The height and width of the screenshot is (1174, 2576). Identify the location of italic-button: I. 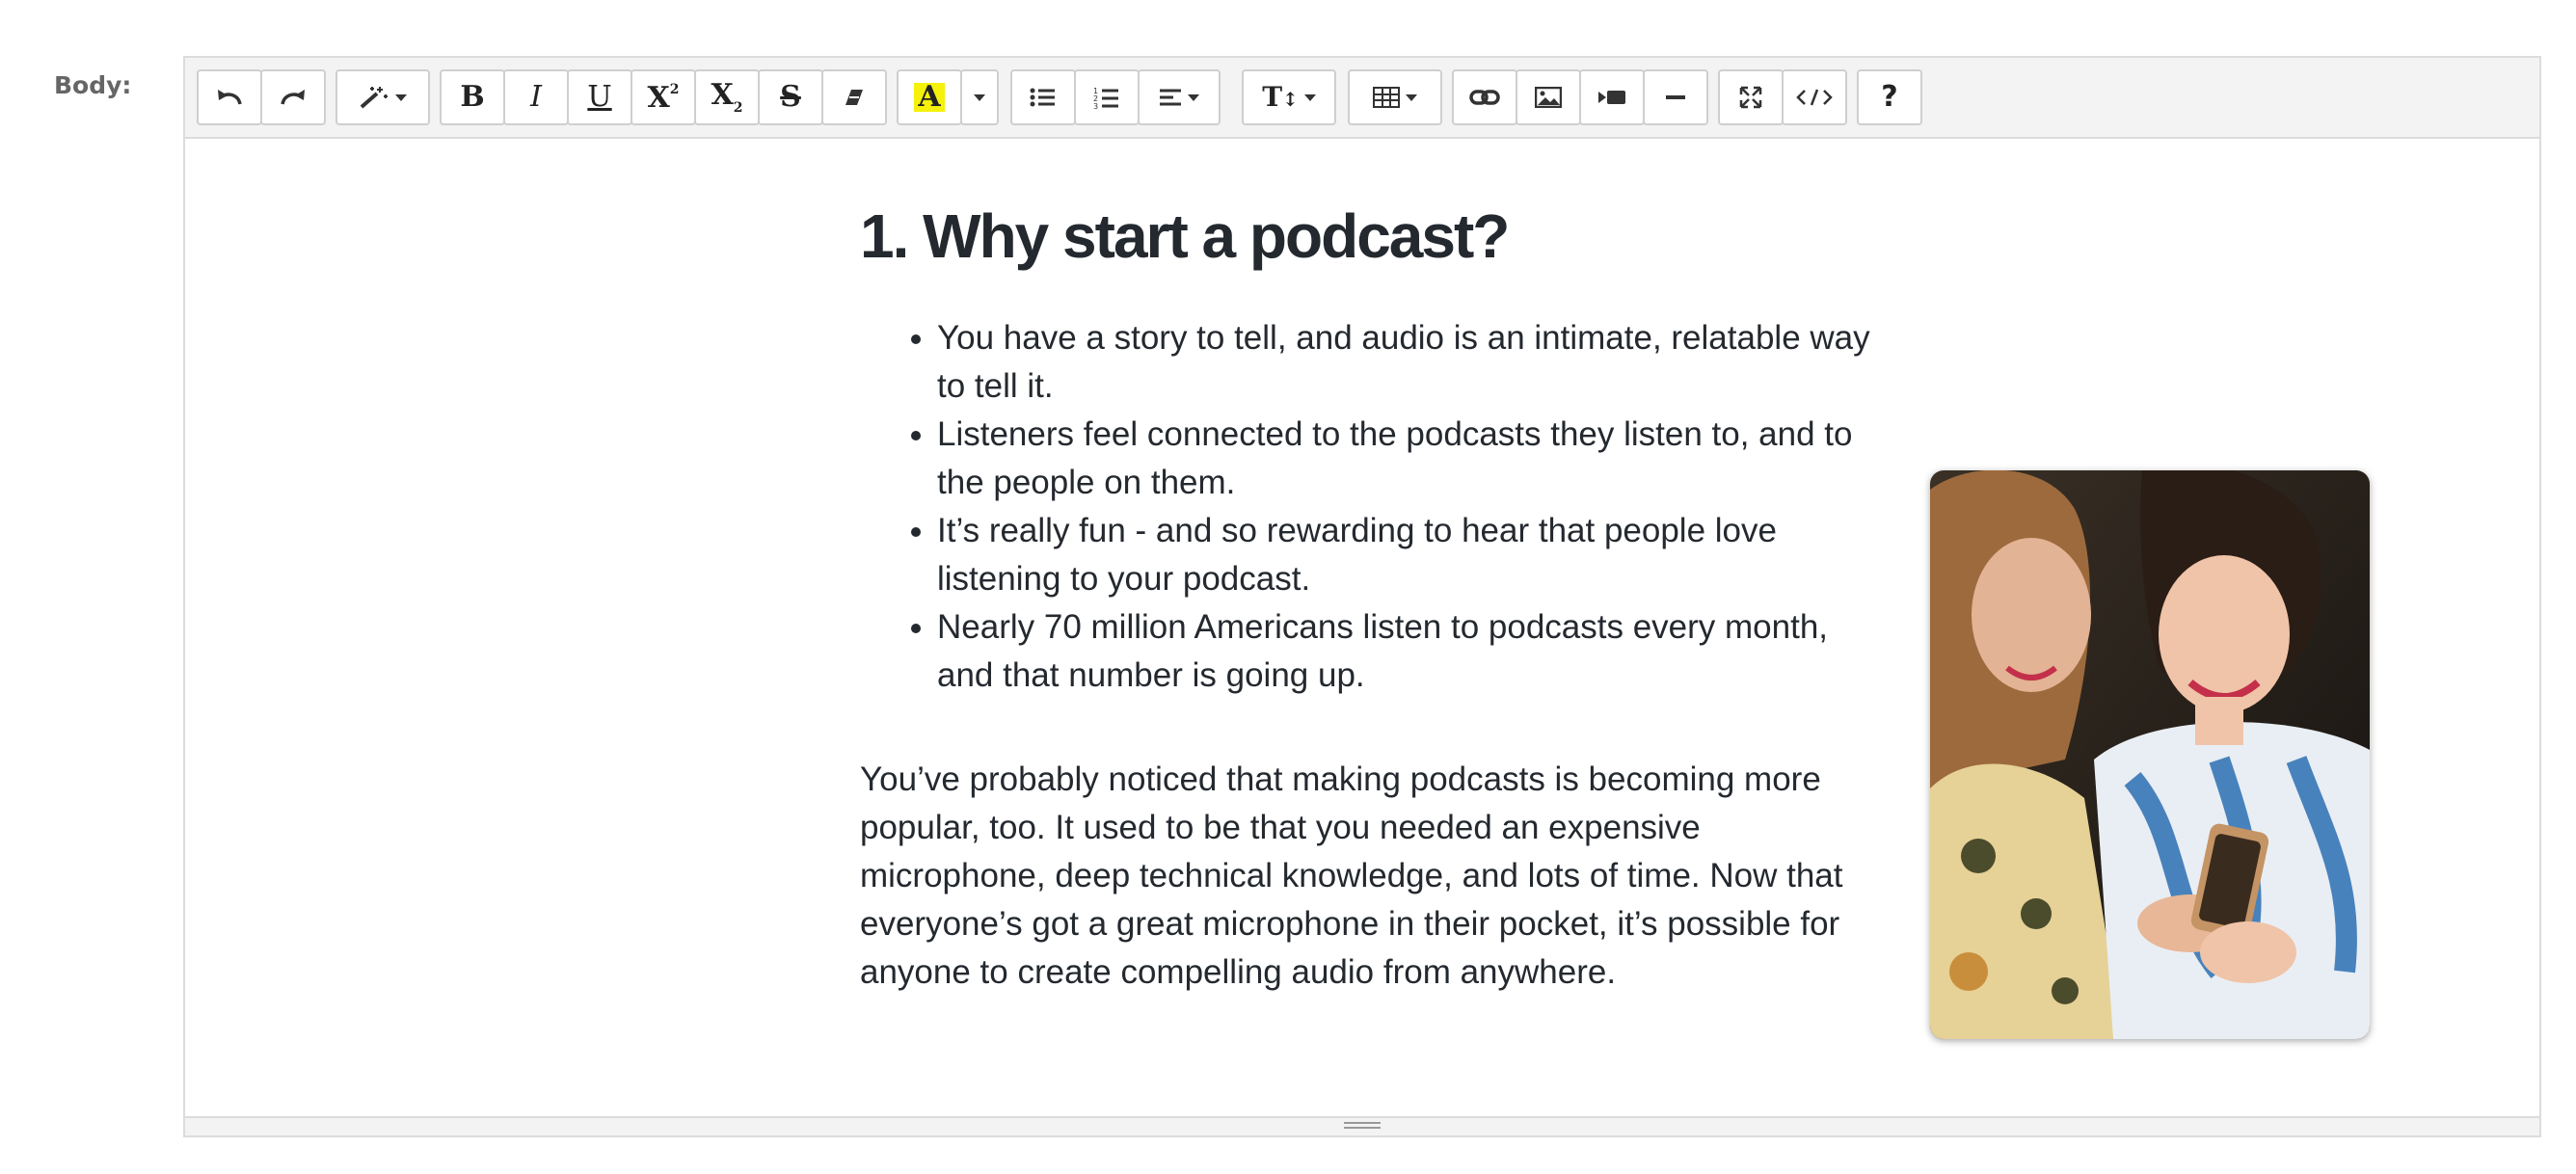
(536, 97).